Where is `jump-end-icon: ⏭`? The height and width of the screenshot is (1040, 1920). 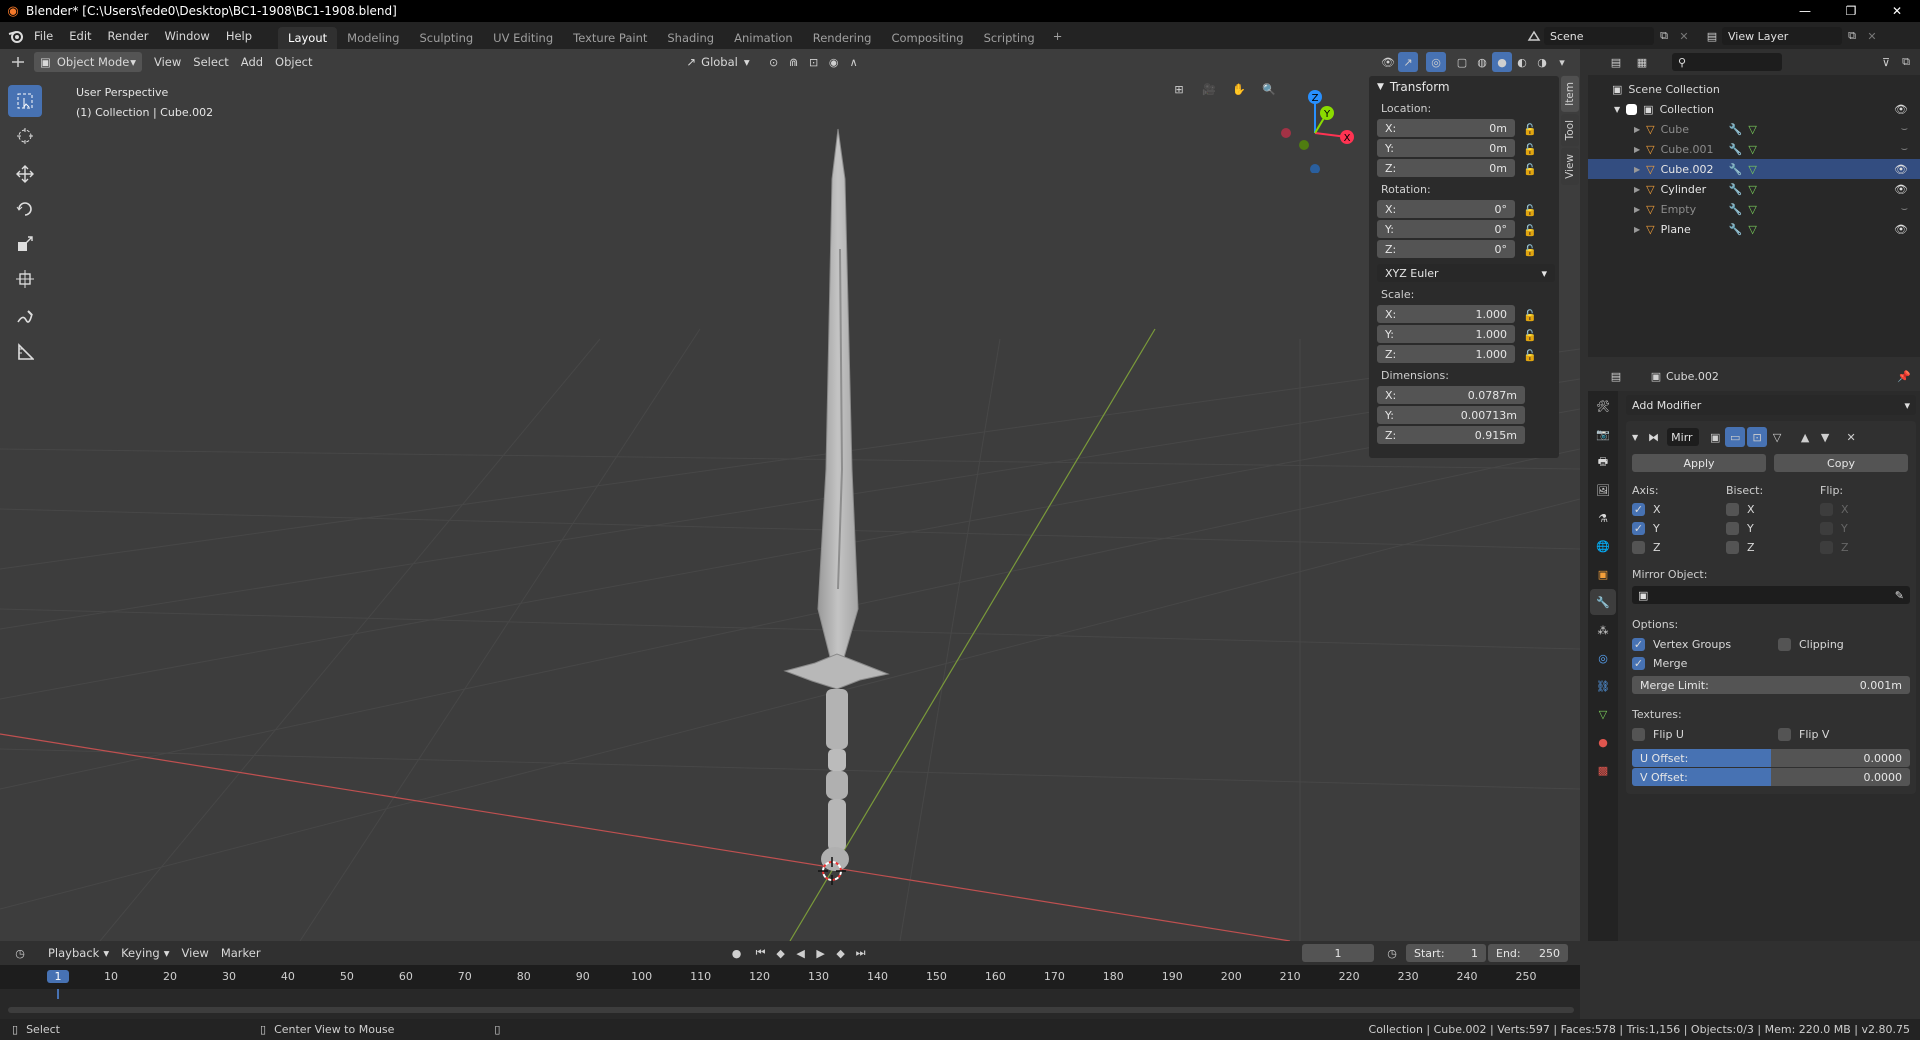
jump-end-icon: ⏭ is located at coordinates (861, 953).